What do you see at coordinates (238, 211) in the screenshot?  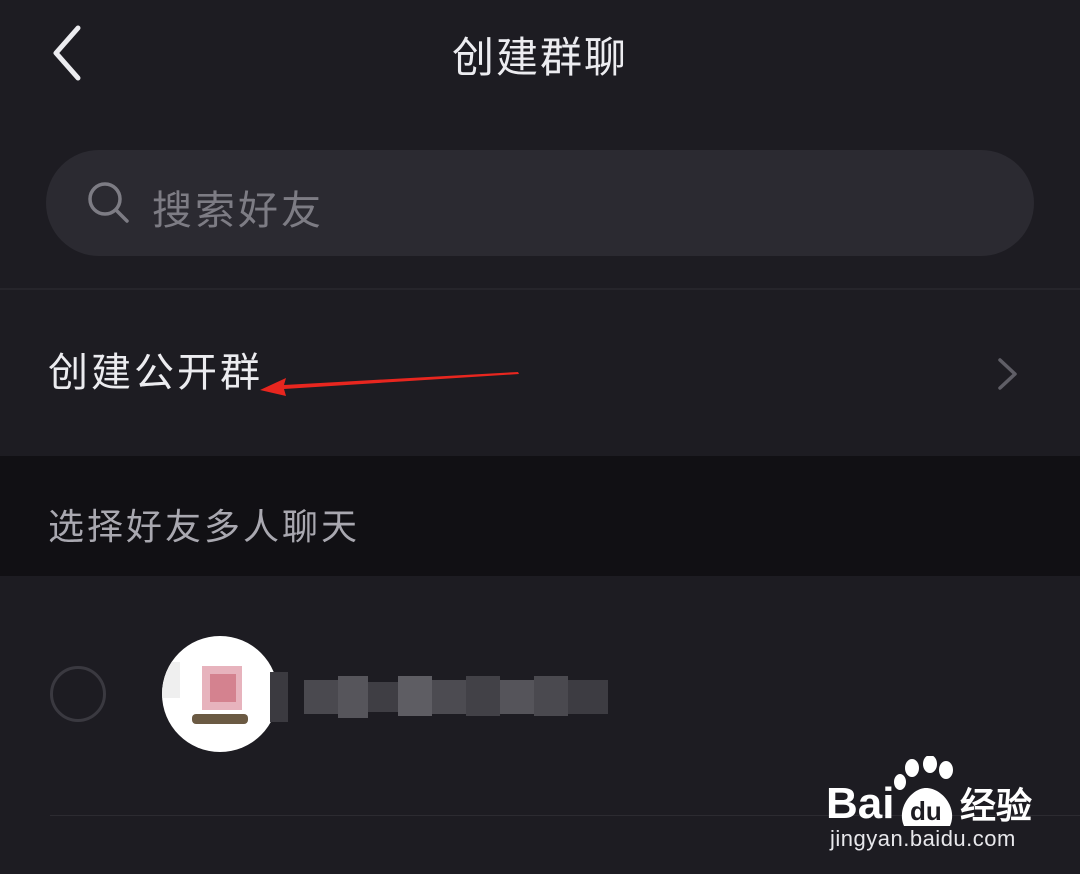 I see `search-placeholder: 搜索好友` at bounding box center [238, 211].